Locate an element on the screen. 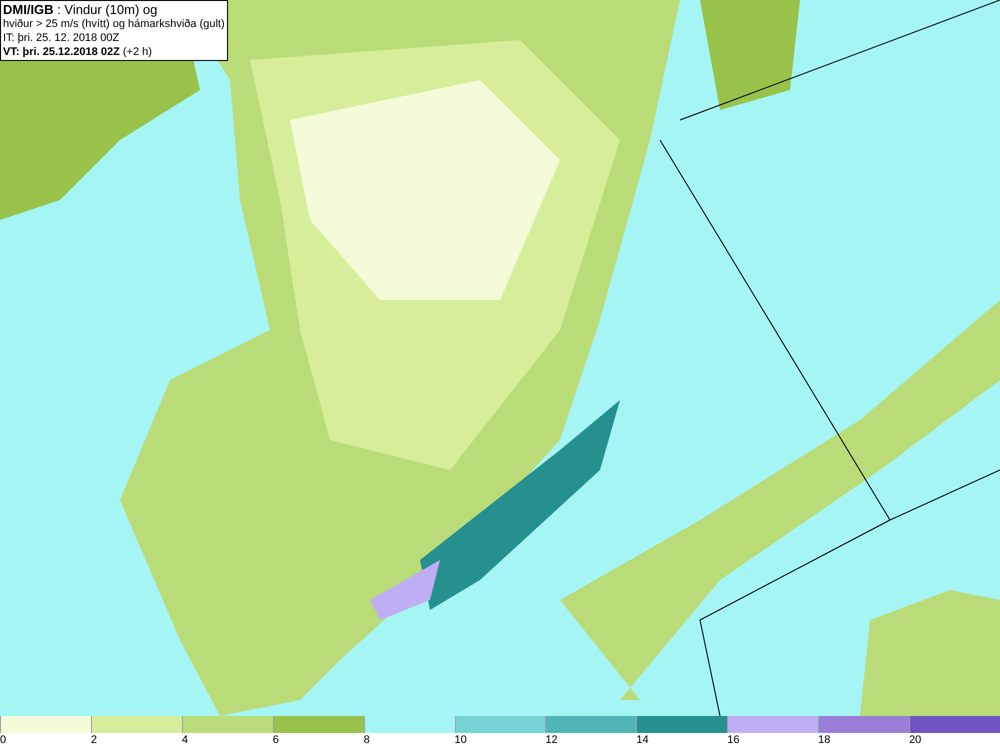  legend-label: 4 is located at coordinates (185, 740).